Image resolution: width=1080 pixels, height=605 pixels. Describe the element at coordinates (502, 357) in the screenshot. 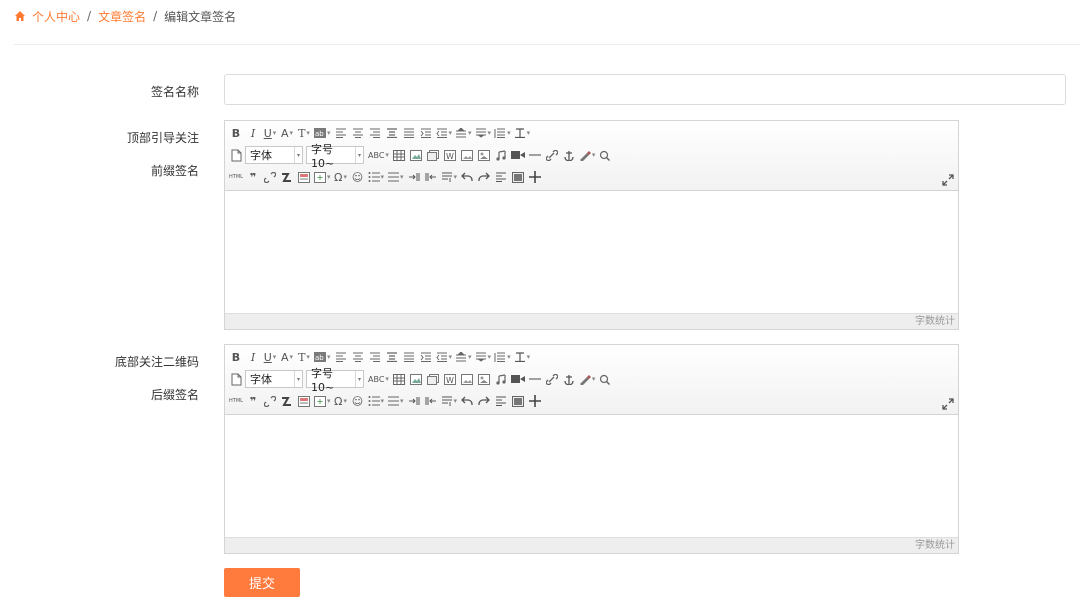

I see `row-spacing-icon: ▾` at that location.